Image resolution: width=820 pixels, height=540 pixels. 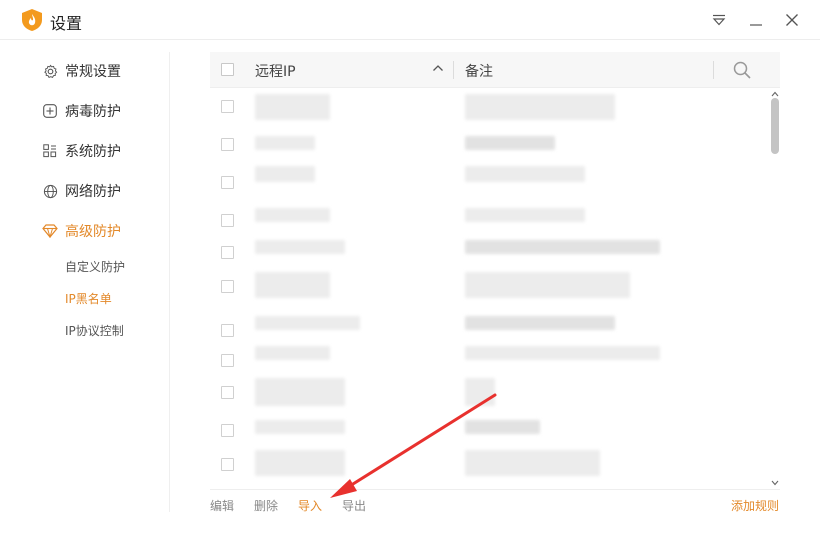 I want to click on sidebar-item-label: 病毒防护, so click(x=93, y=112).